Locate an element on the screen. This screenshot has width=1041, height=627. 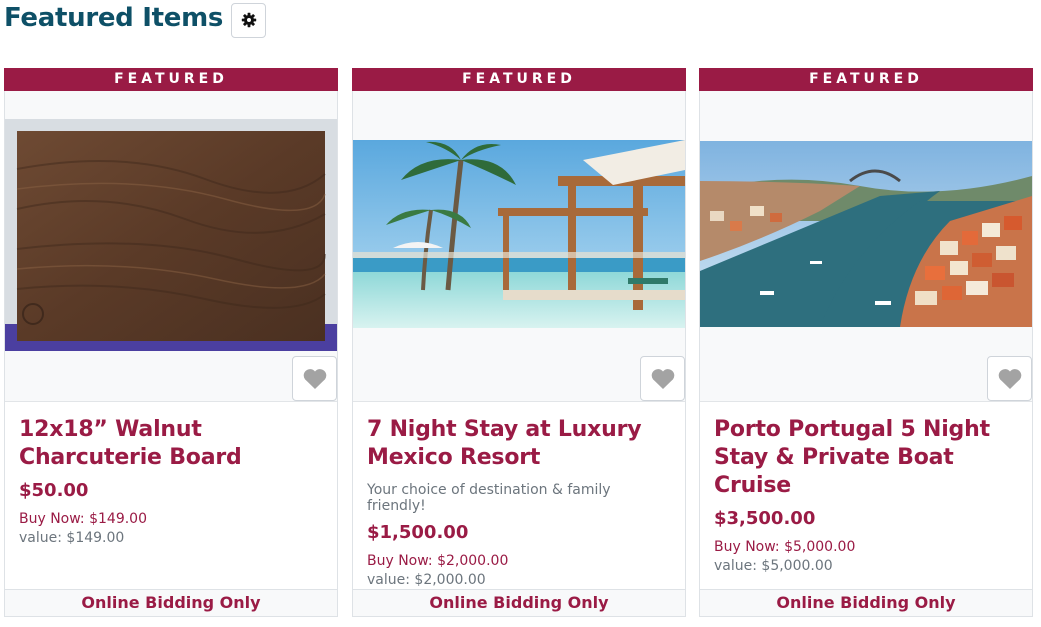
item-photo-mexico-resort is located at coordinates (519, 234).